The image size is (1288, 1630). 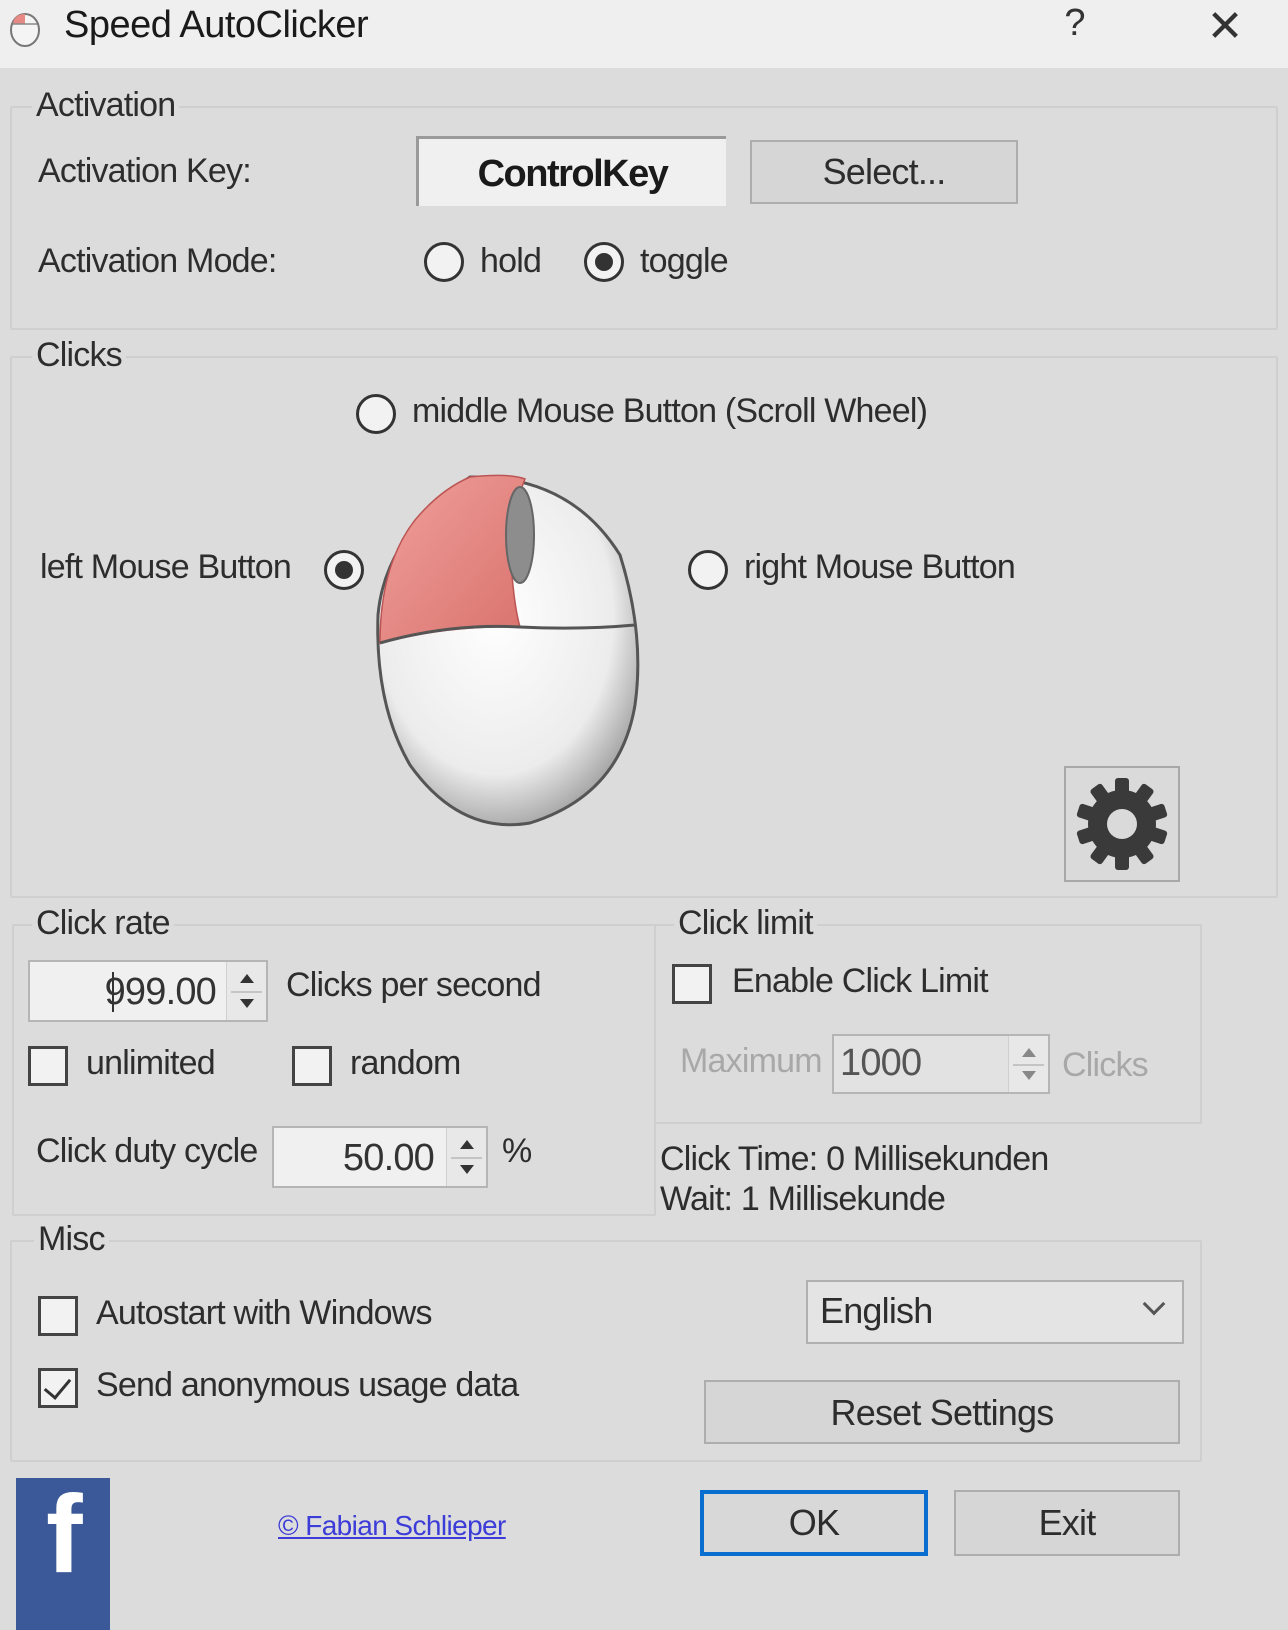 I want to click on gear-icon, so click(x=1122, y=824).